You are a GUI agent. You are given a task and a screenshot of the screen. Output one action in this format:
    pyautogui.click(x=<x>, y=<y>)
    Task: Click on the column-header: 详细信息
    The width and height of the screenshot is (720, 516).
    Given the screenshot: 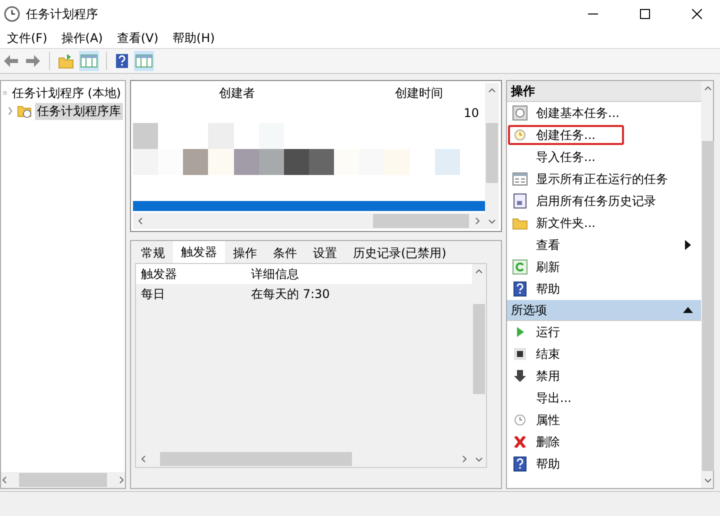 What is the action you would take?
    pyautogui.click(x=359, y=274)
    